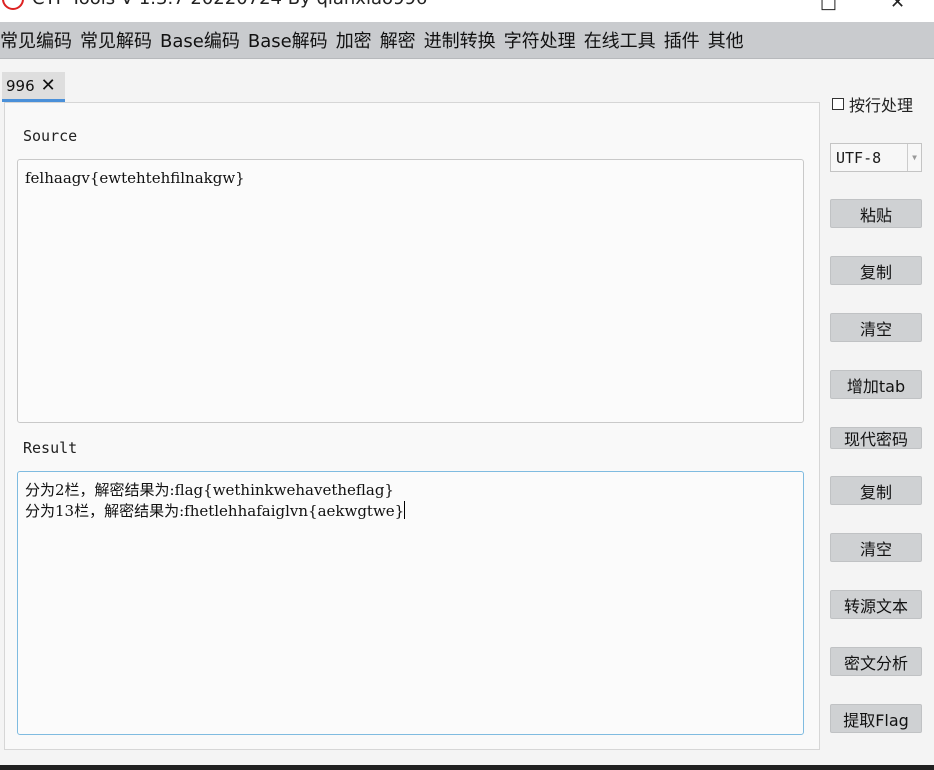  Describe the element at coordinates (876, 547) in the screenshot. I see `clear-result-button: 清空` at that location.